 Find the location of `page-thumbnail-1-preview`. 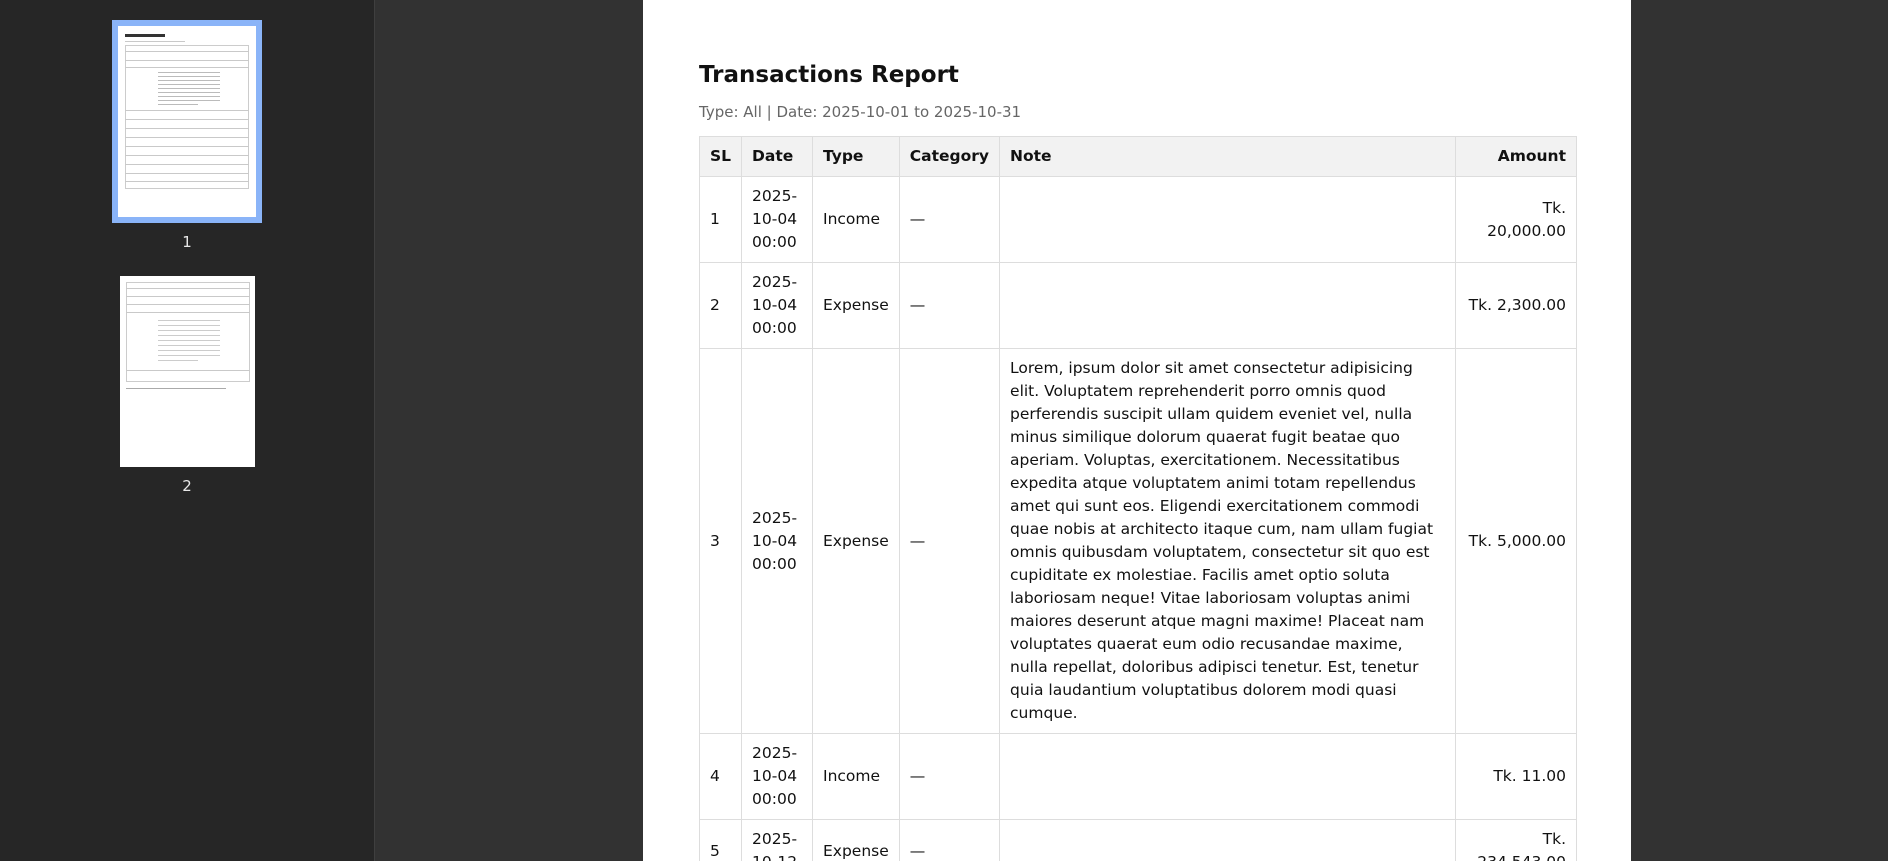

page-thumbnail-1-preview is located at coordinates (187, 121).